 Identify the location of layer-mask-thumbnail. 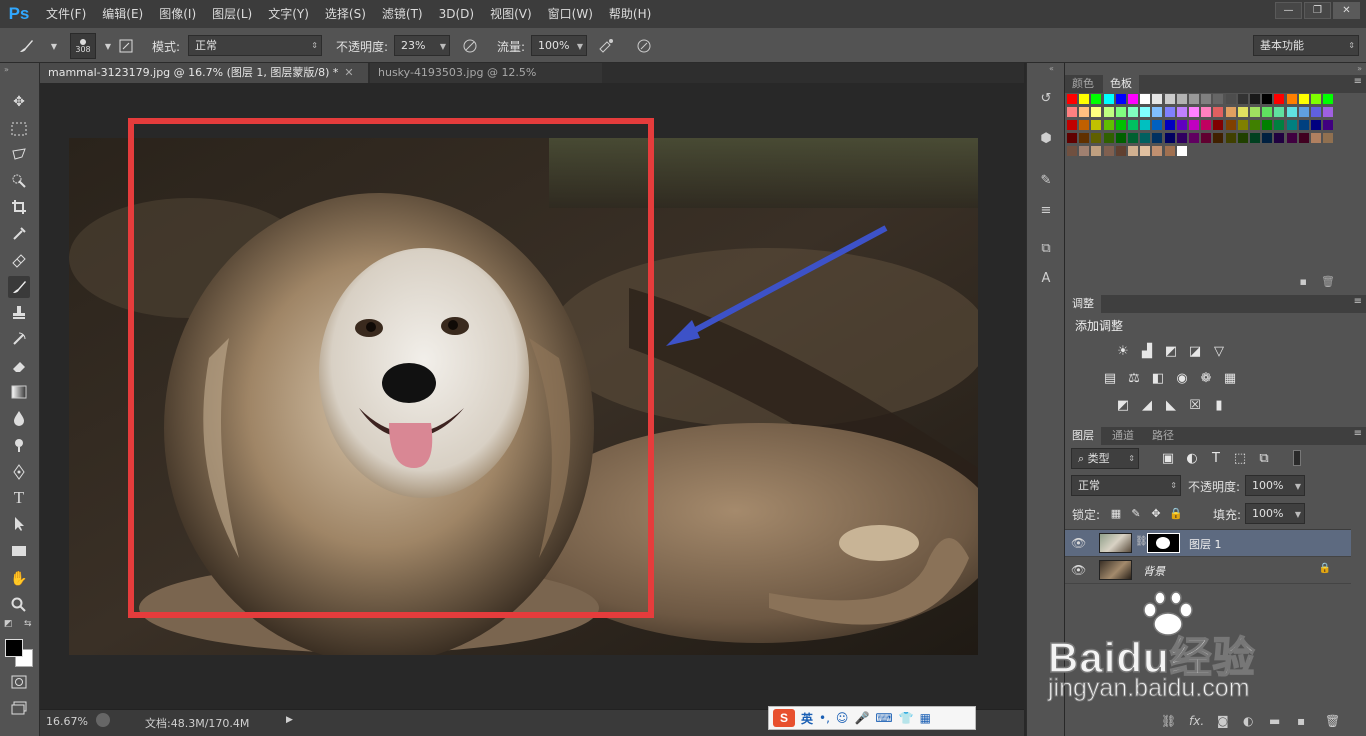
(1163, 543).